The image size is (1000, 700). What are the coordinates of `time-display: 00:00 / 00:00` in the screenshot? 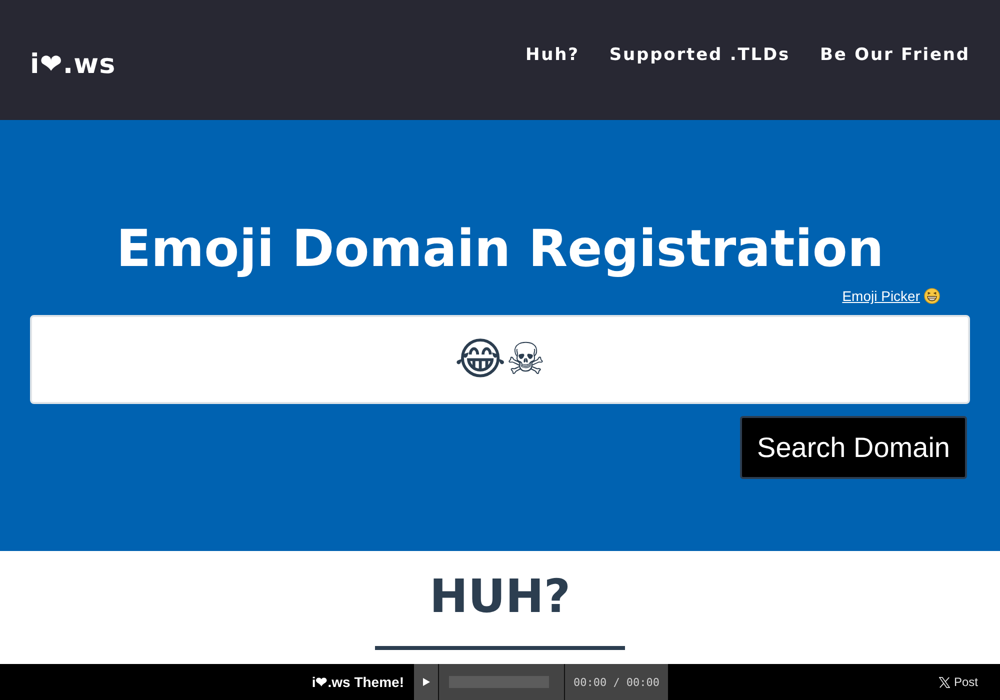 It's located at (616, 682).